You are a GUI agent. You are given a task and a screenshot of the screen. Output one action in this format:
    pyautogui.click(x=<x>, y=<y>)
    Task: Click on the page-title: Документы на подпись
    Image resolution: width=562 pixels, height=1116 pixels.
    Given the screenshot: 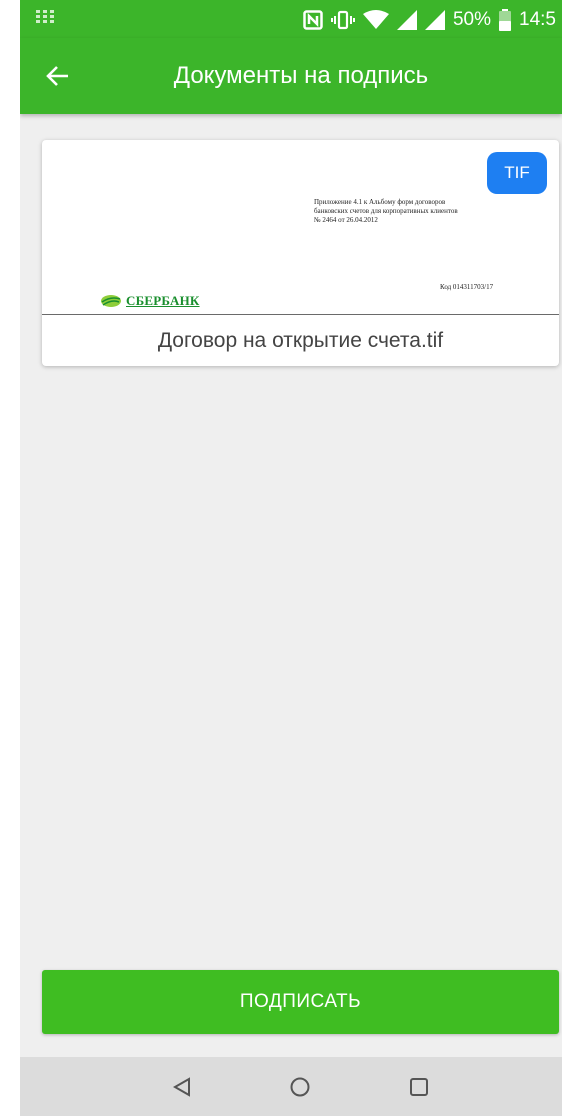 What is the action you would take?
    pyautogui.click(x=301, y=75)
    